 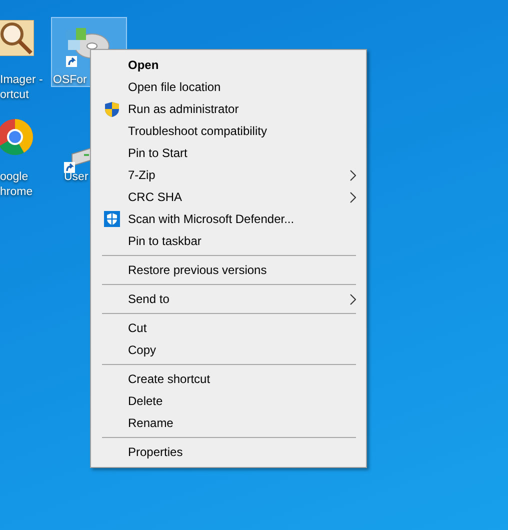 I want to click on menu-item: Pin to Start, so click(x=246, y=153).